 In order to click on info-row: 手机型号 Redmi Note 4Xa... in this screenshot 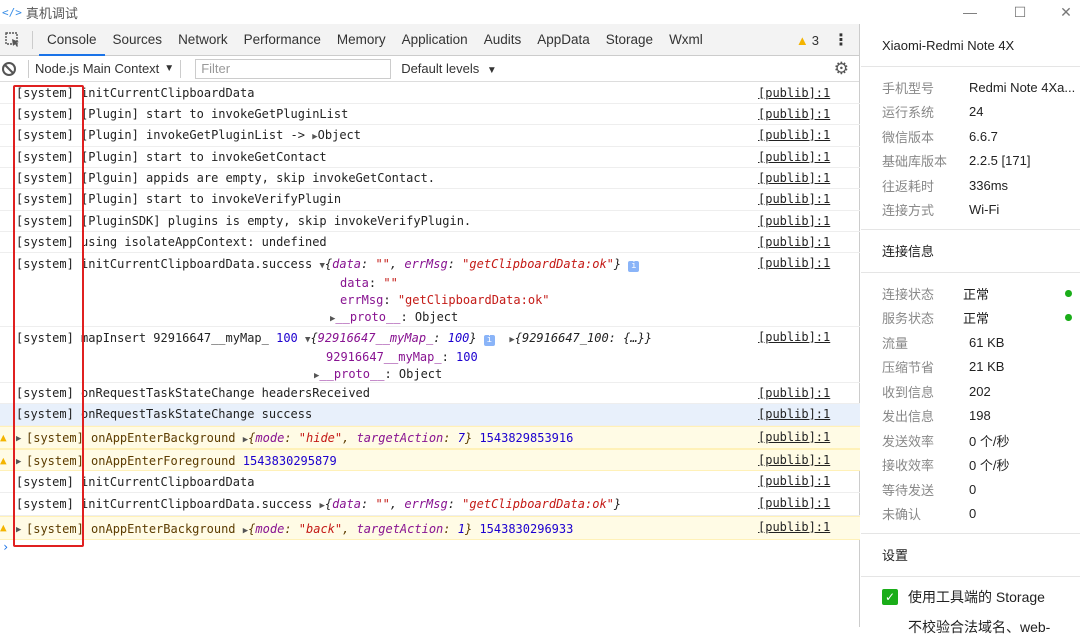, I will do `click(970, 87)`.